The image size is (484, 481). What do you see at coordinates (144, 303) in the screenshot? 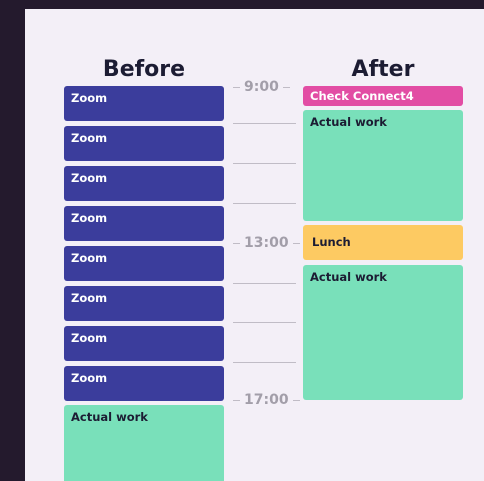
I see `before-block-zoom-6: Zoom` at bounding box center [144, 303].